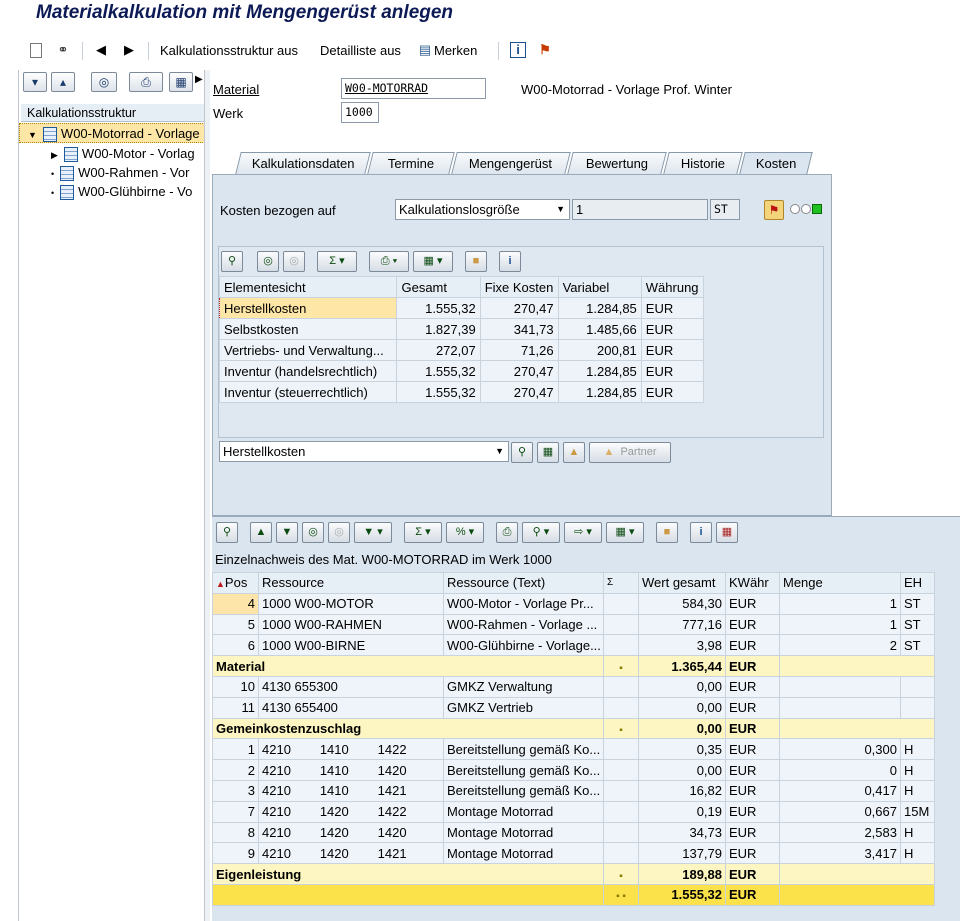  Describe the element at coordinates (112, 133) in the screenshot. I see `tree-item-motorrad: ▼ W00-Motorrad - Vorlage` at that location.